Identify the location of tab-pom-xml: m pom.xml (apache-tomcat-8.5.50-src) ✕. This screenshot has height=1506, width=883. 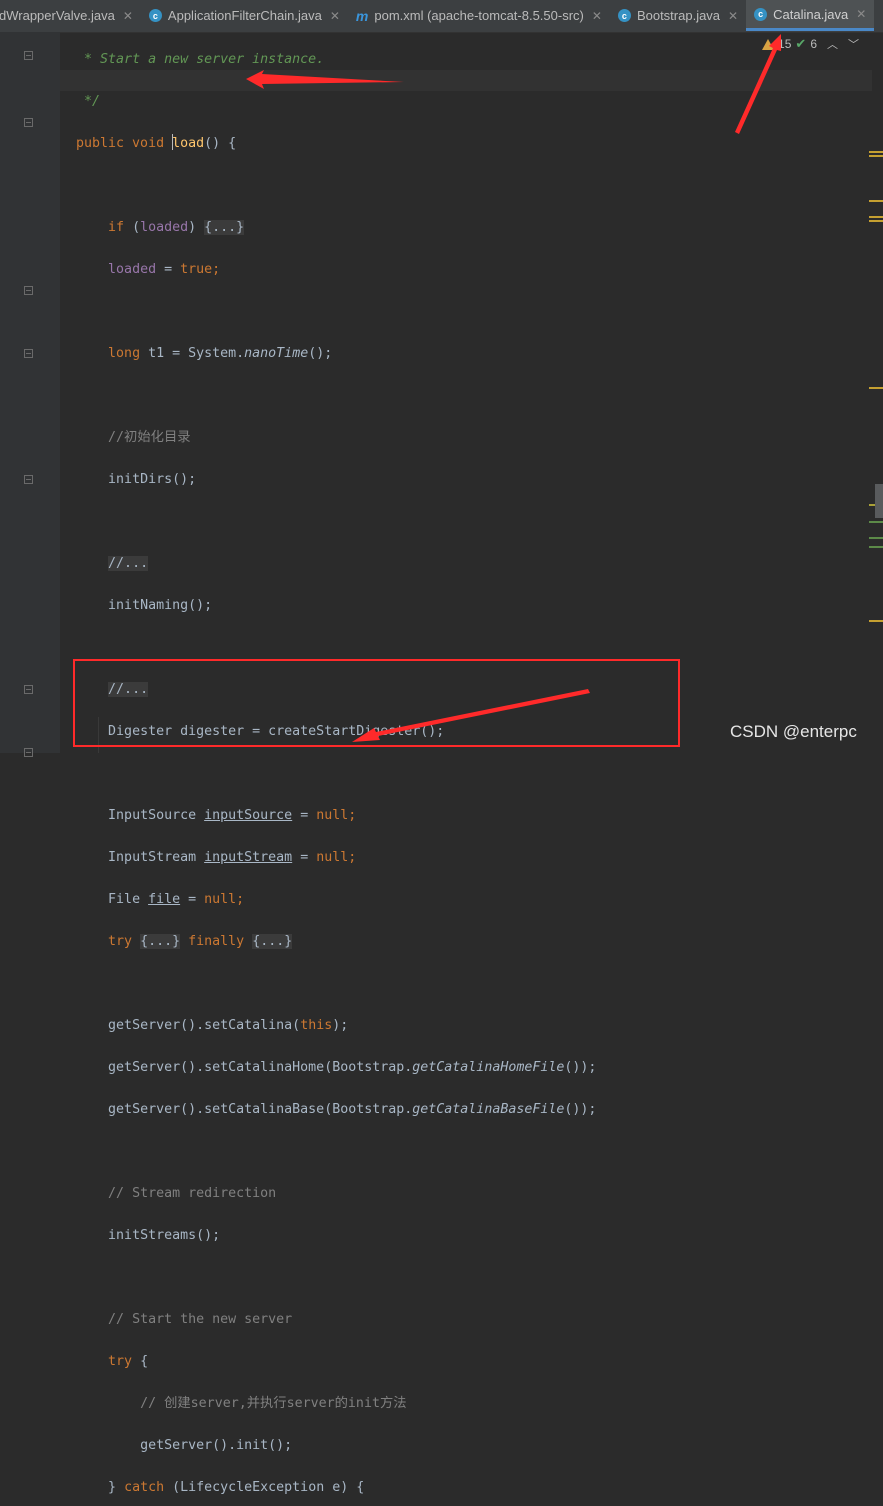
(479, 15).